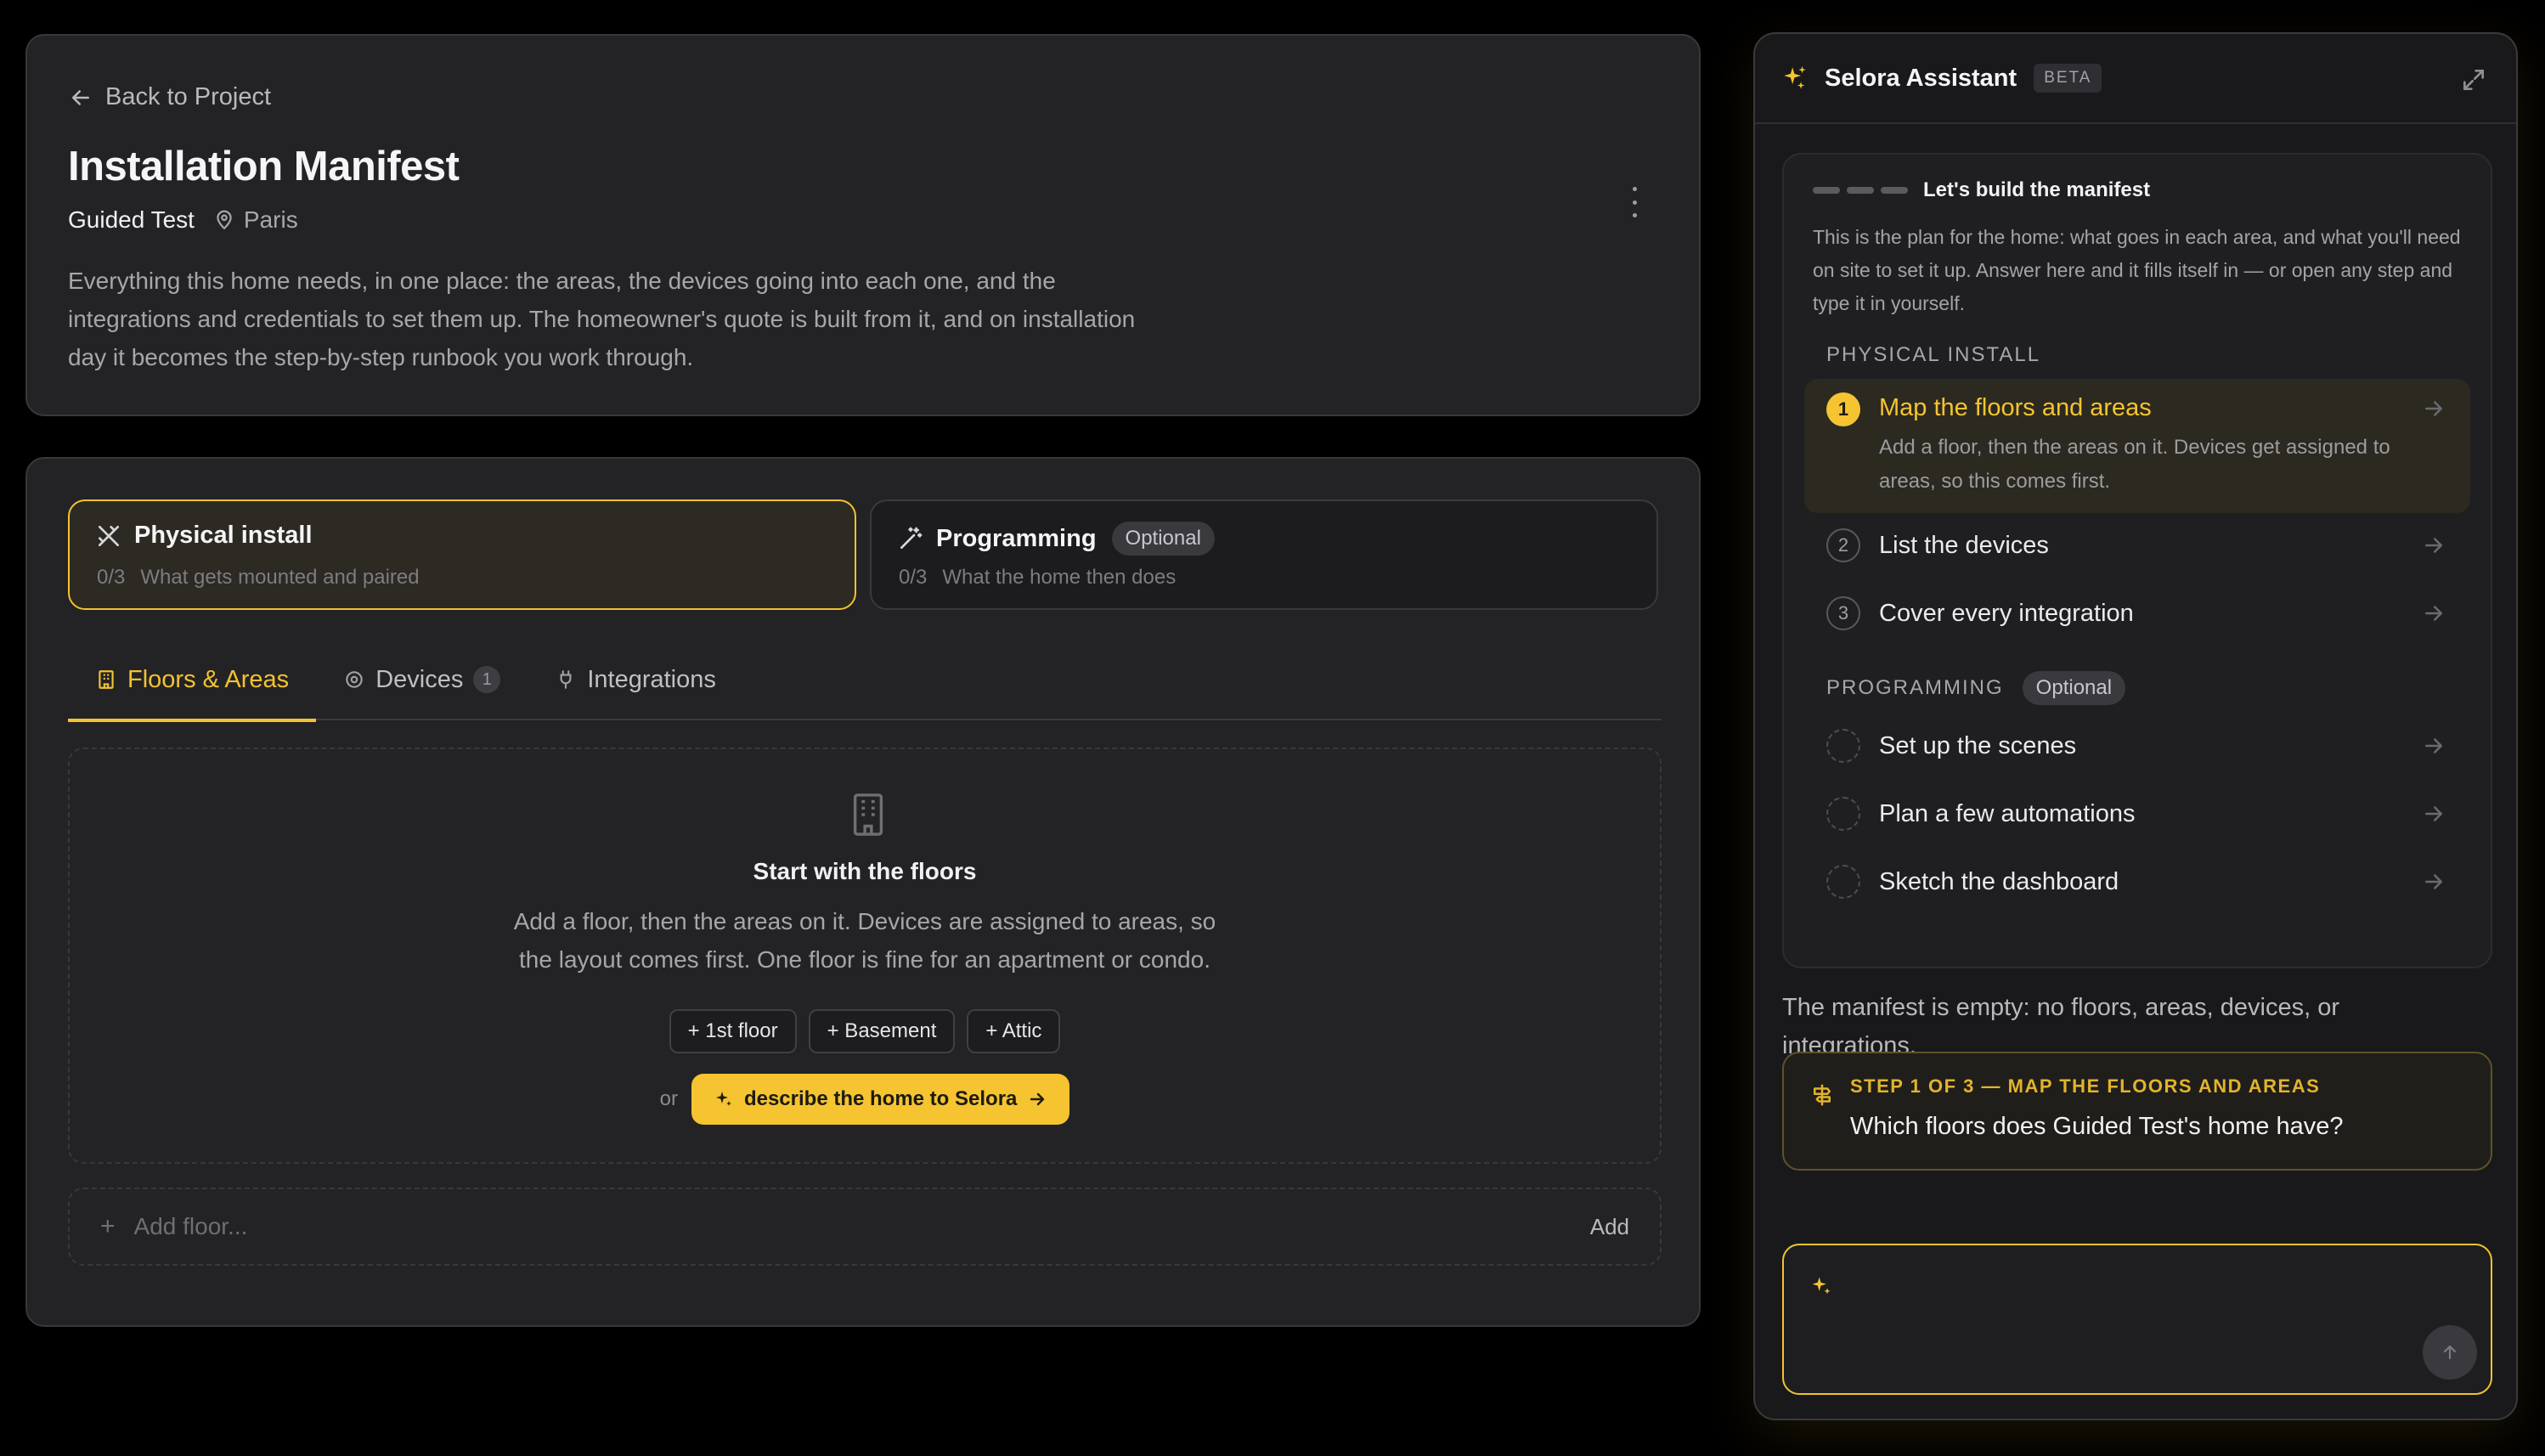  What do you see at coordinates (2016, 408) in the screenshot?
I see `step-label: Map the floors and areas` at bounding box center [2016, 408].